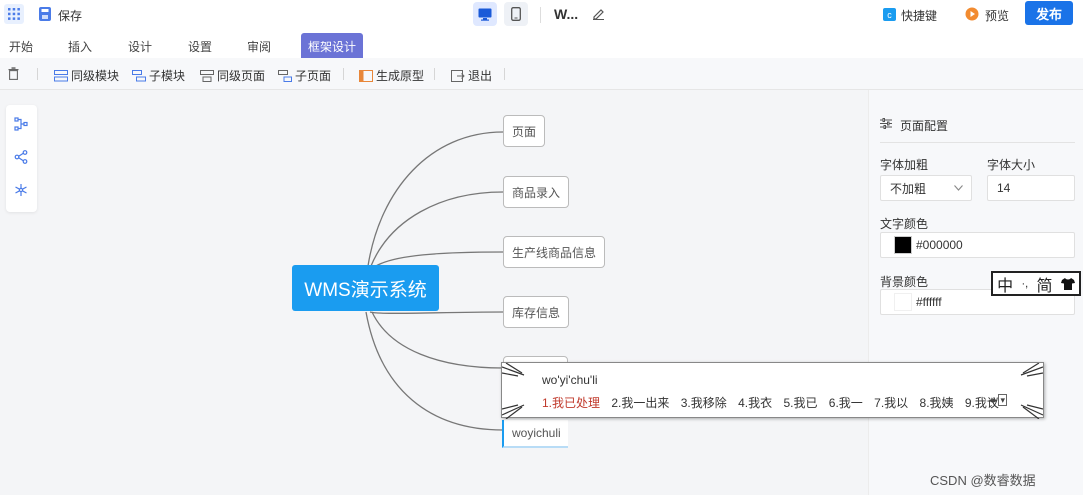 The width and height of the screenshot is (1083, 495). What do you see at coordinates (458, 75) in the screenshot?
I see `exit-icon` at bounding box center [458, 75].